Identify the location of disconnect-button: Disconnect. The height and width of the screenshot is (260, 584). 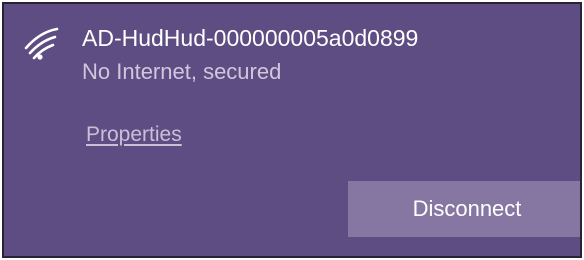
(464, 209).